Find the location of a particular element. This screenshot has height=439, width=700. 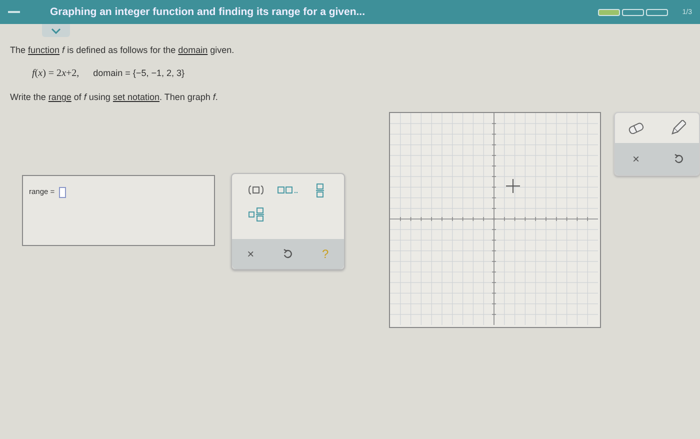

term-link: domain is located at coordinates (193, 50).